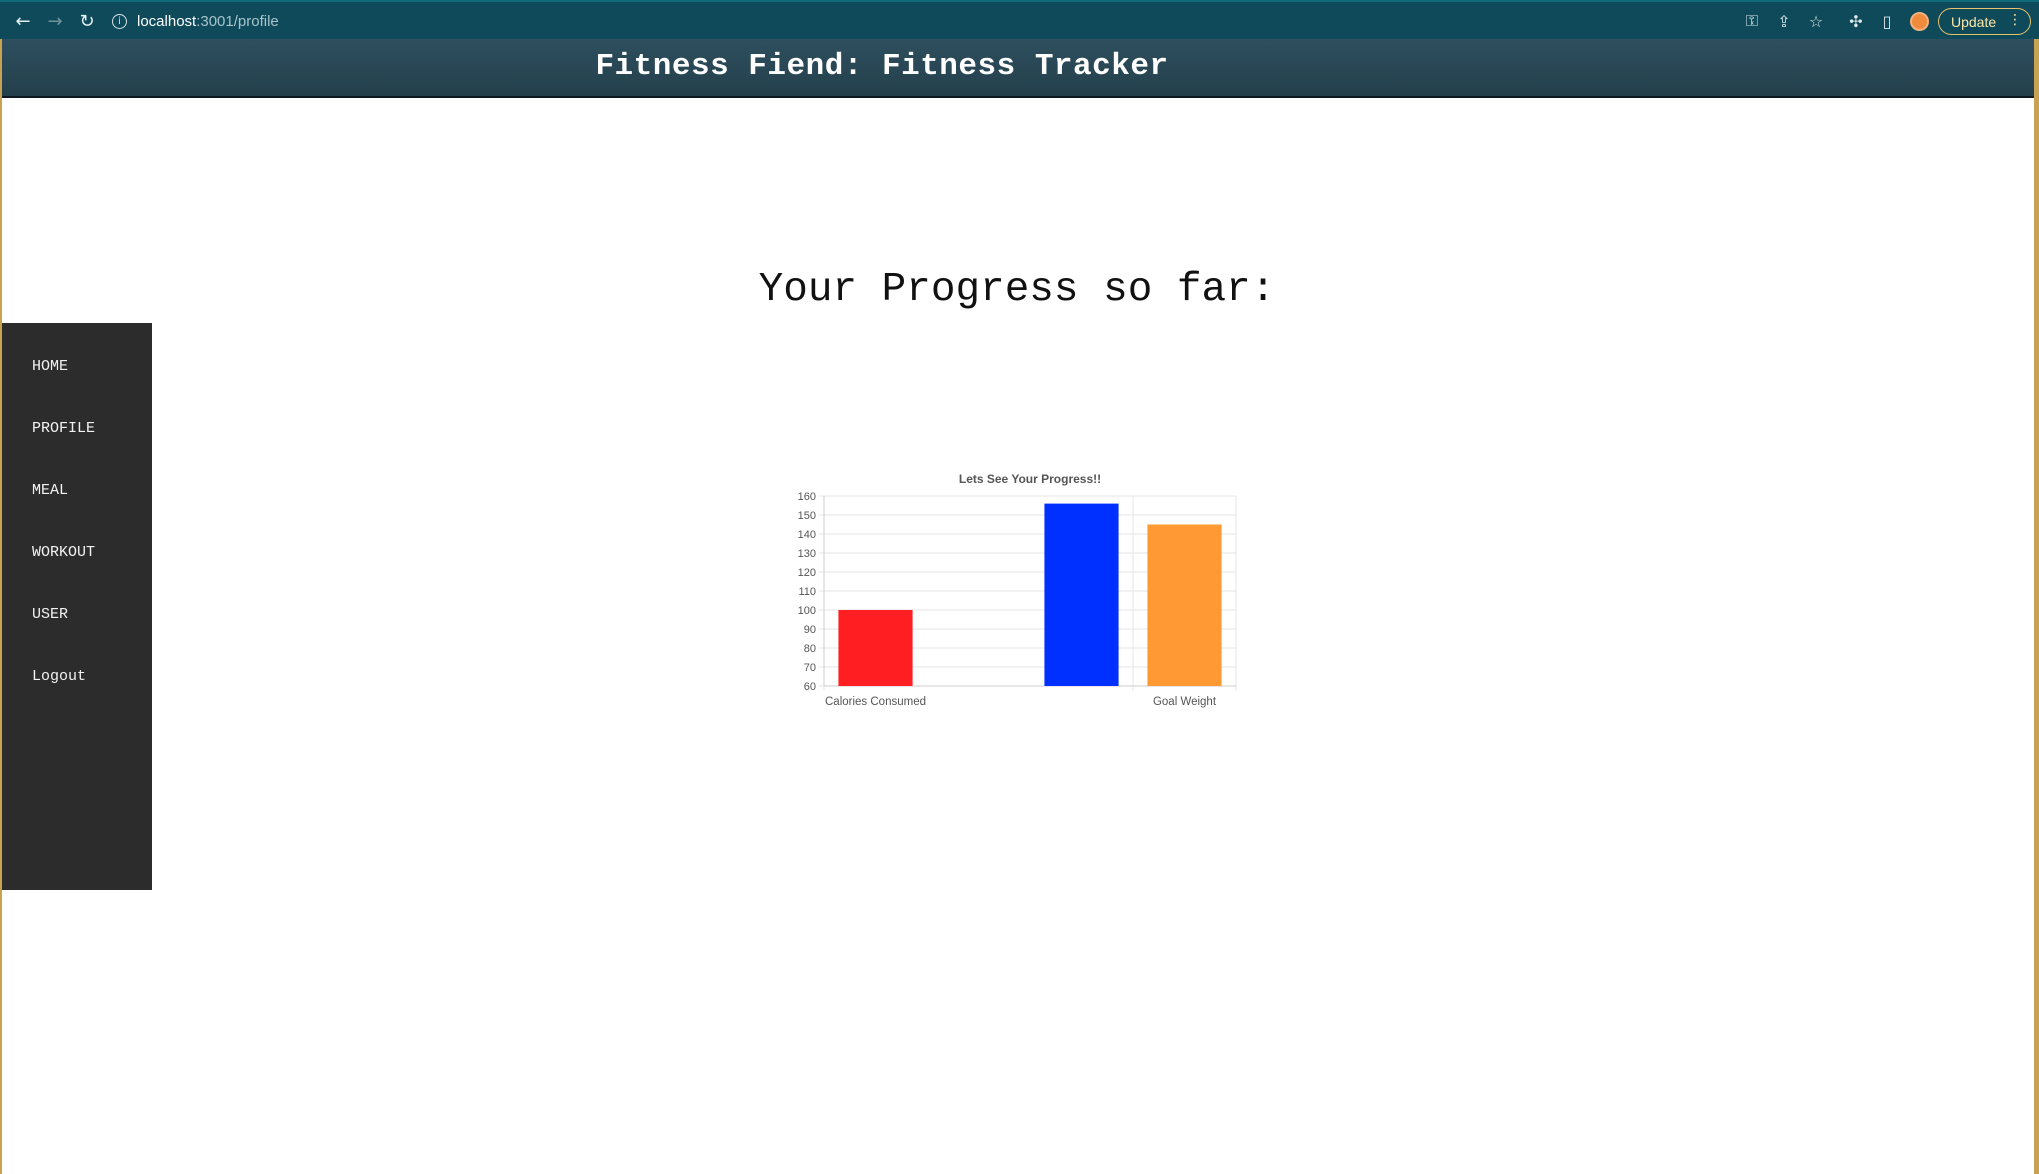 This screenshot has width=2039, height=1174. I want to click on y-tick-label: 150, so click(807, 516).